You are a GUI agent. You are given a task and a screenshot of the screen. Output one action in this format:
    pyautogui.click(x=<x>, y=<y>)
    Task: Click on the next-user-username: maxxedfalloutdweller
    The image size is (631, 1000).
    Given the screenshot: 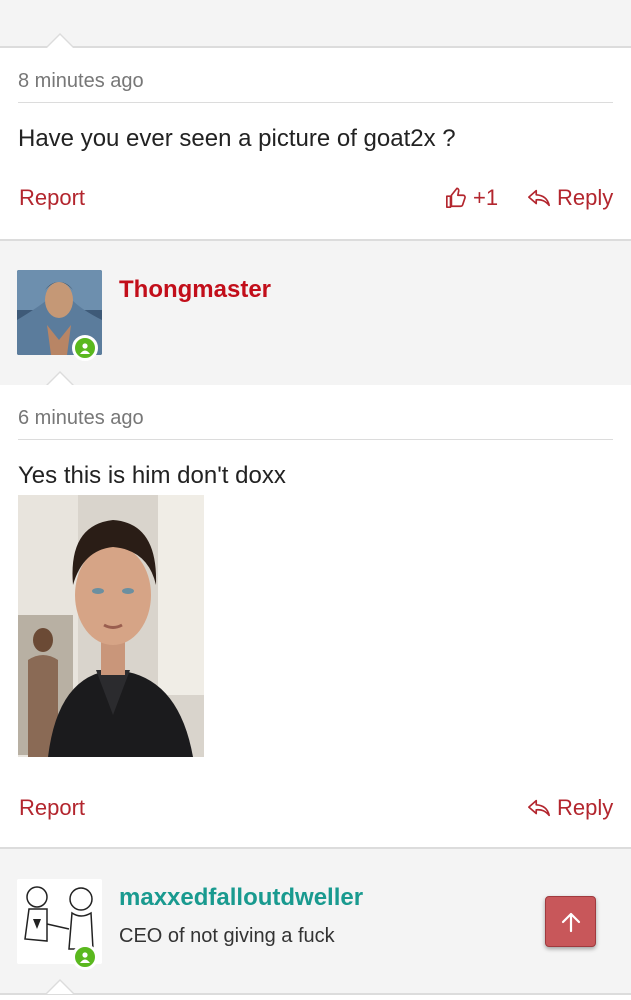 What is the action you would take?
    pyautogui.click(x=241, y=898)
    